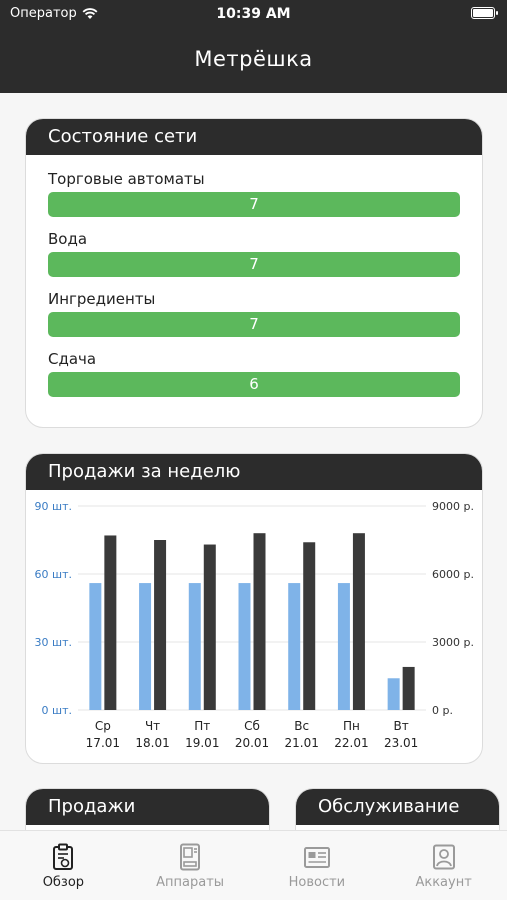 The image size is (507, 900). What do you see at coordinates (302, 743) in the screenshot?
I see `x-tick-date: 21.01` at bounding box center [302, 743].